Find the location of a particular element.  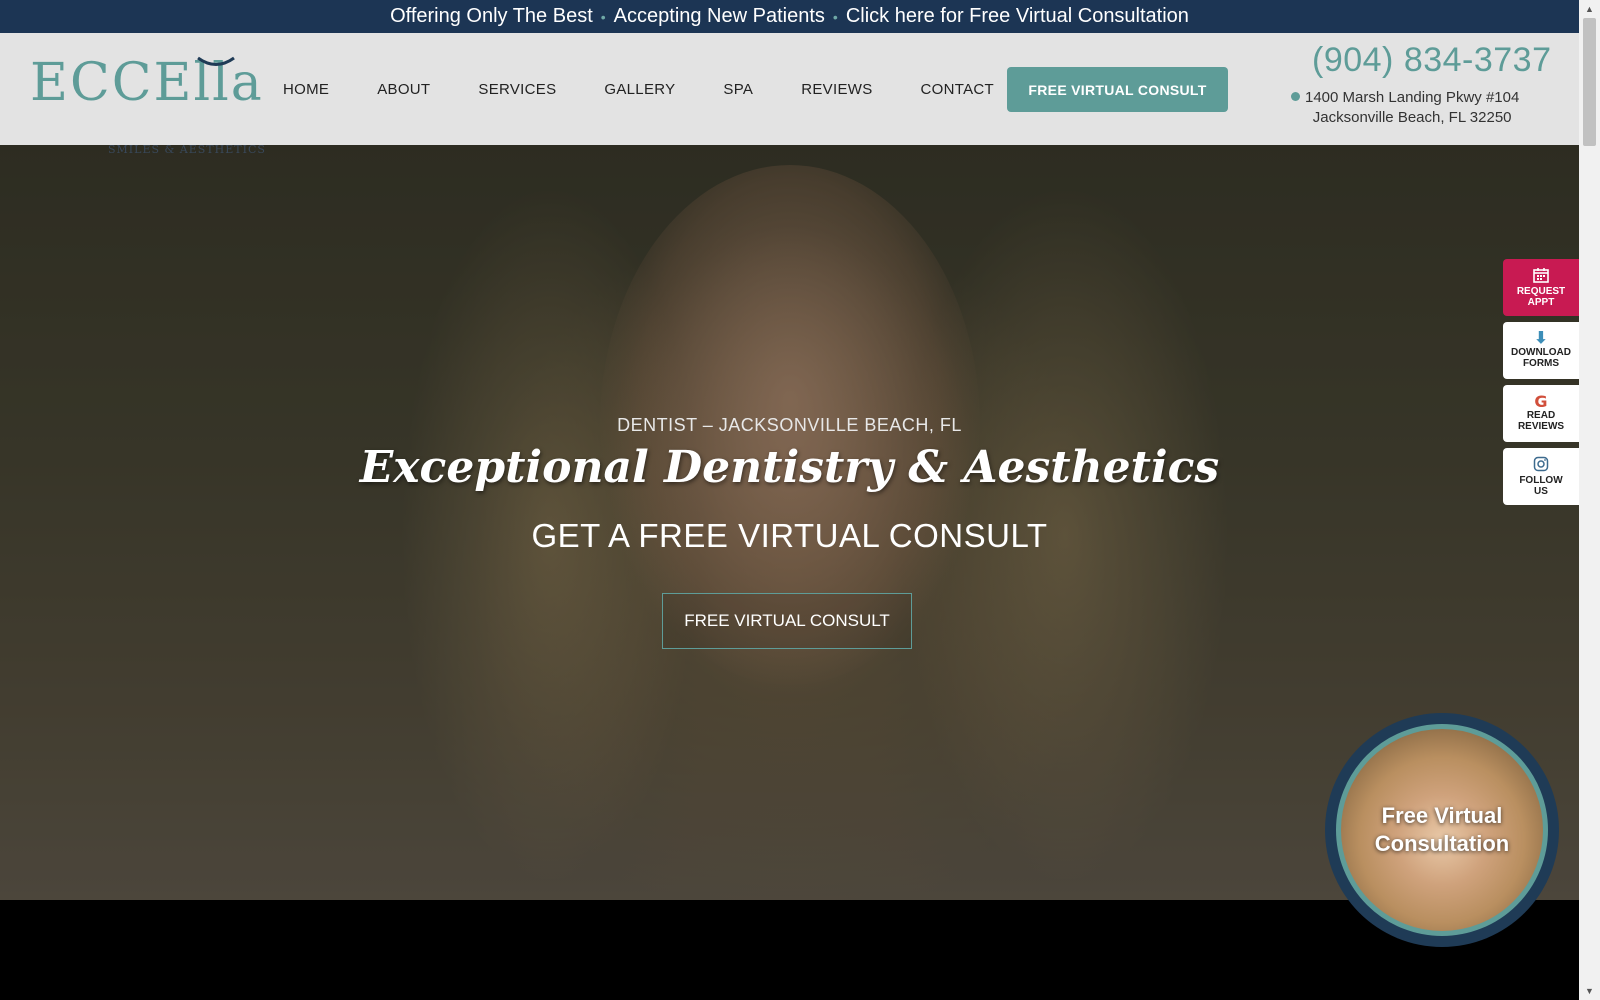

tab-label: FOLLOW is located at coordinates (1541, 480).